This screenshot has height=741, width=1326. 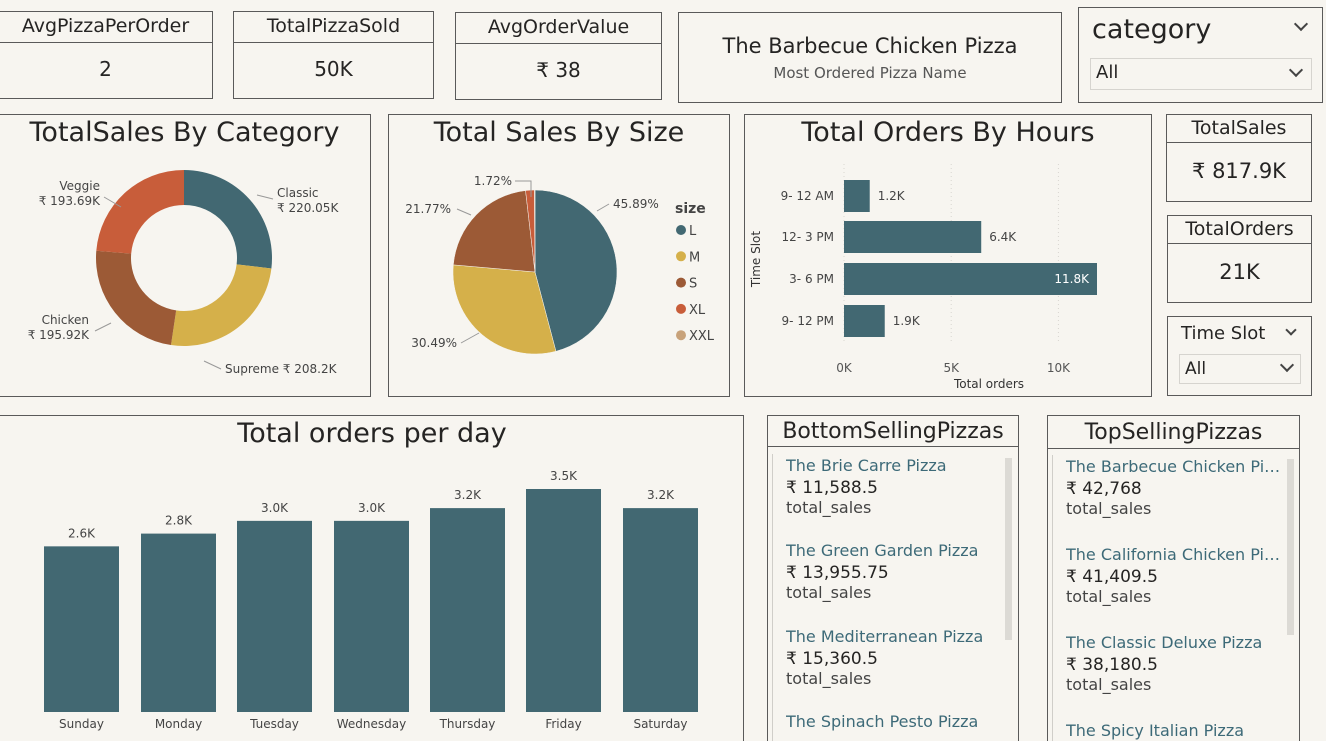 What do you see at coordinates (882, 550) in the screenshot?
I see `pizza-name: The Green Garden Pizza` at bounding box center [882, 550].